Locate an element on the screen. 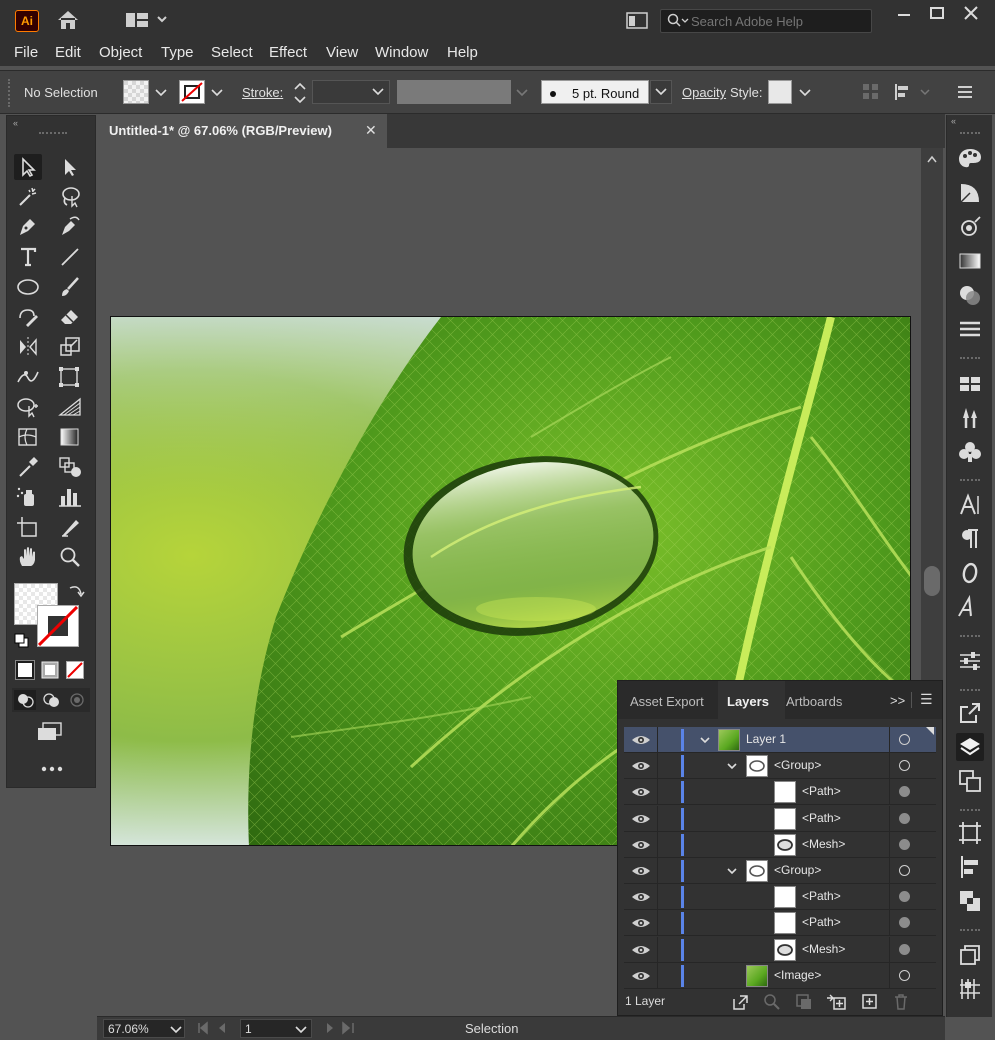  style-dropdown-chevron-icon is located at coordinates (805, 93).